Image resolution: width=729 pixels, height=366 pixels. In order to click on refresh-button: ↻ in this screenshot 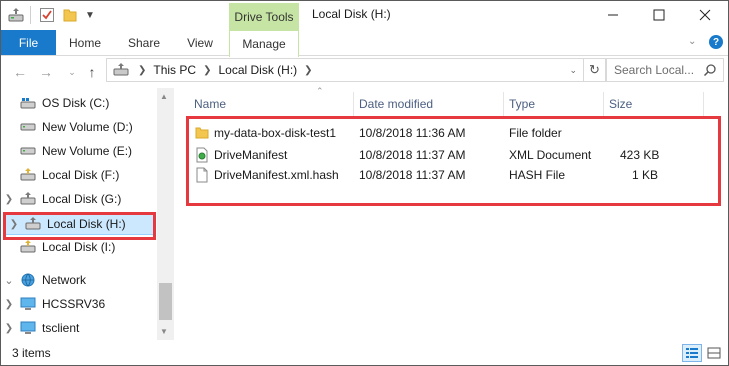, I will do `click(595, 70)`.